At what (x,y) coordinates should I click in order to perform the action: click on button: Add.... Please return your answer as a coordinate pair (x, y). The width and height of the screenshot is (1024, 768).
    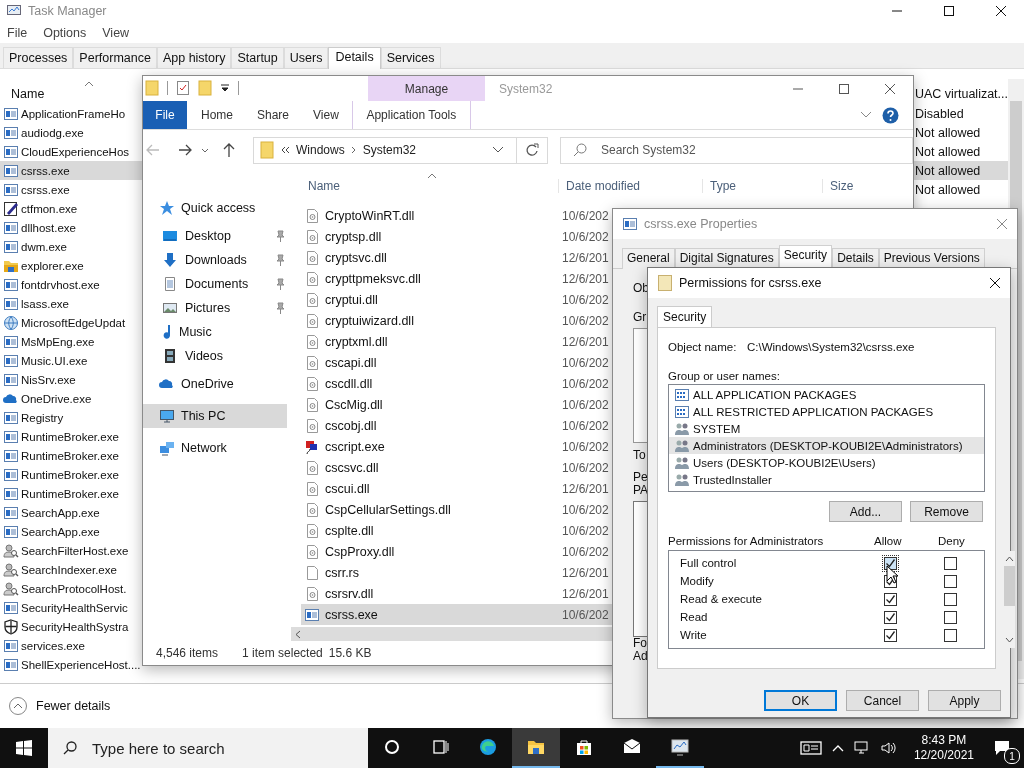
    Looking at the image, I should click on (865, 511).